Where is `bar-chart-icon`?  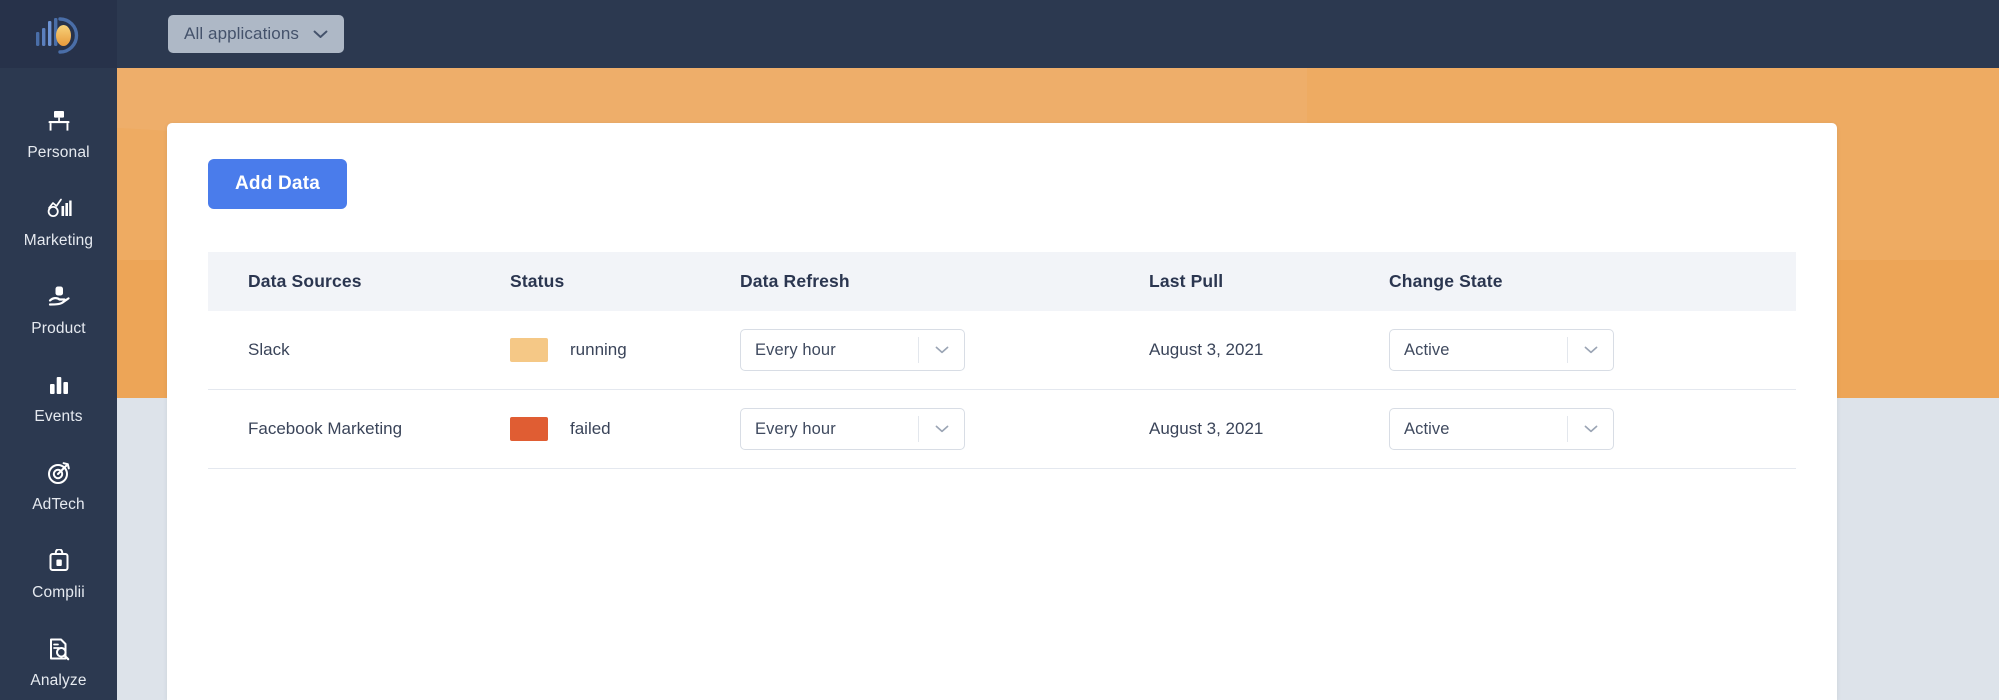 bar-chart-icon is located at coordinates (59, 385).